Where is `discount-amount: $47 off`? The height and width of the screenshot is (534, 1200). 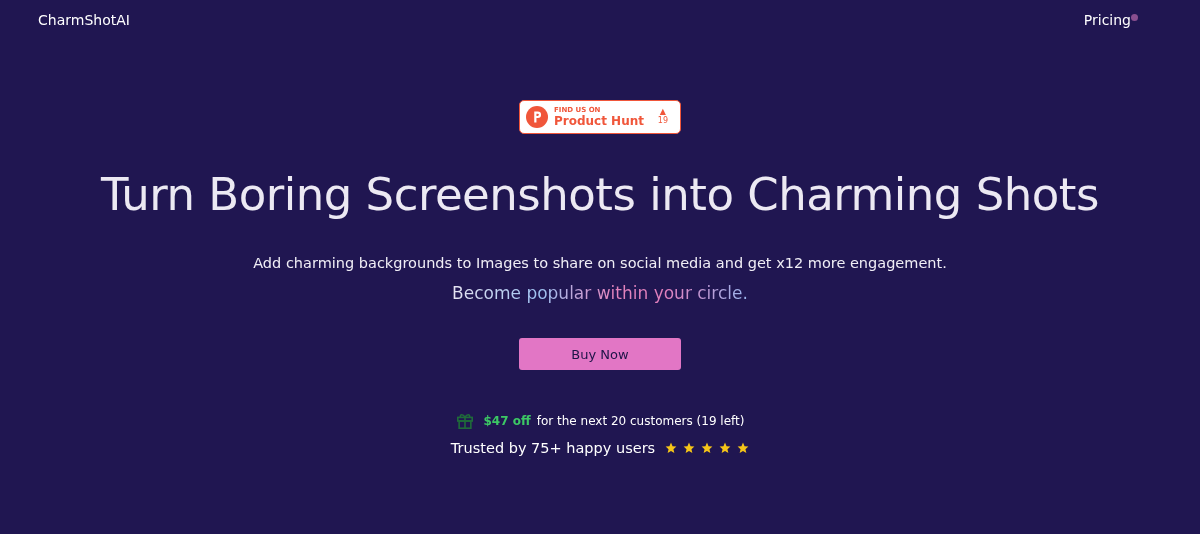 discount-amount: $47 off is located at coordinates (507, 421).